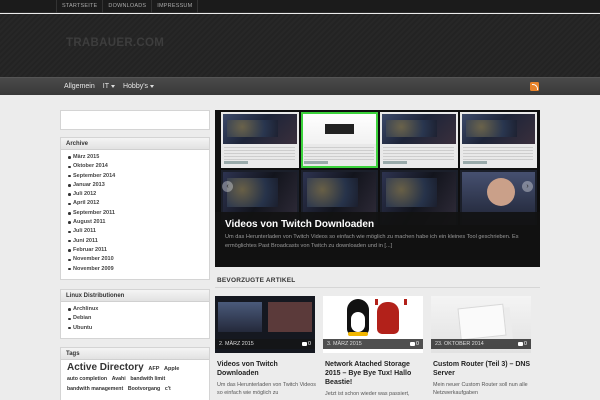  What do you see at coordinates (87, 379) in the screenshot?
I see `tag-link: auto completion` at bounding box center [87, 379].